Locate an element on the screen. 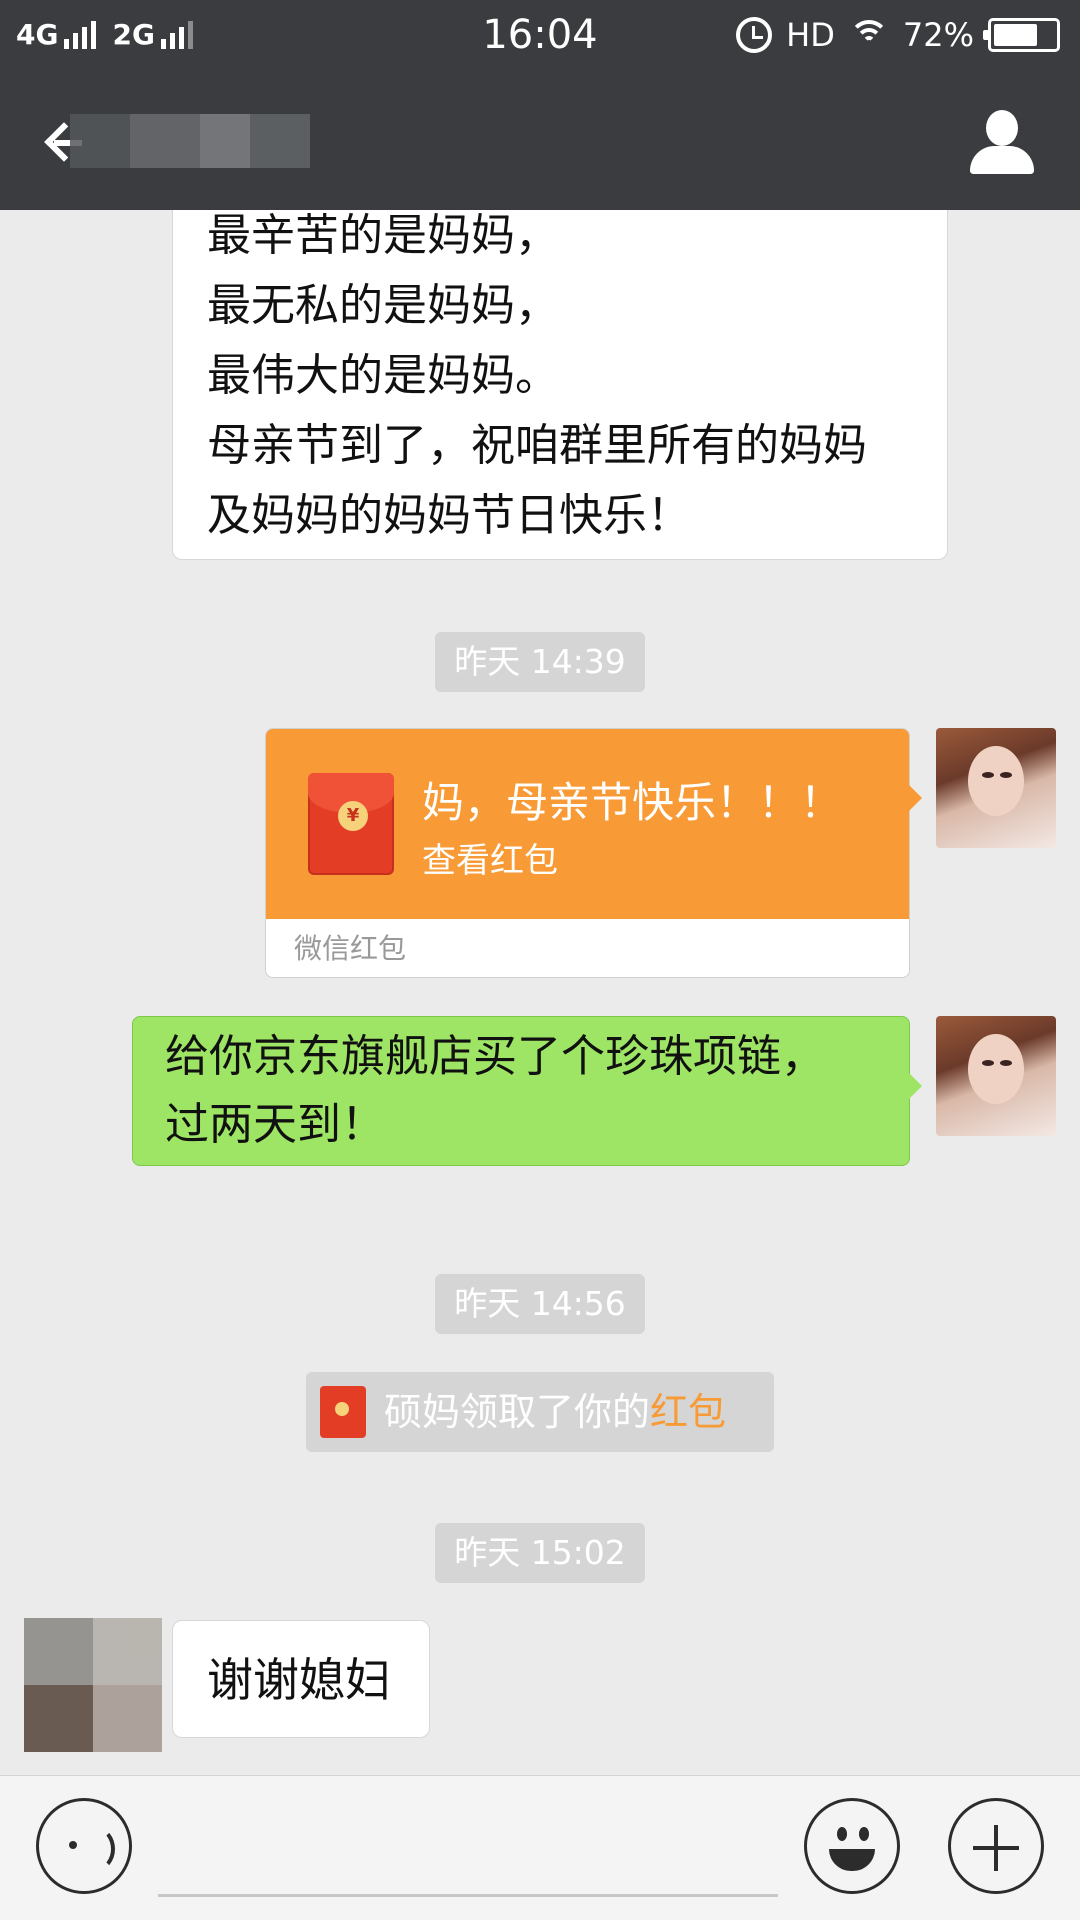 This screenshot has height=1920, width=1080. red-packet-title: 妈，母亲节快乐！！！ is located at coordinates (632, 802).